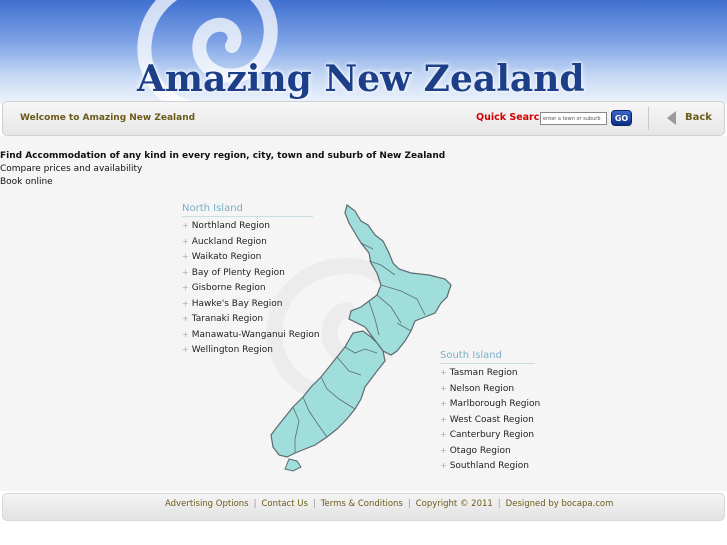 This screenshot has height=545, width=727. I want to click on region-link: + West Coast Region, so click(490, 421).